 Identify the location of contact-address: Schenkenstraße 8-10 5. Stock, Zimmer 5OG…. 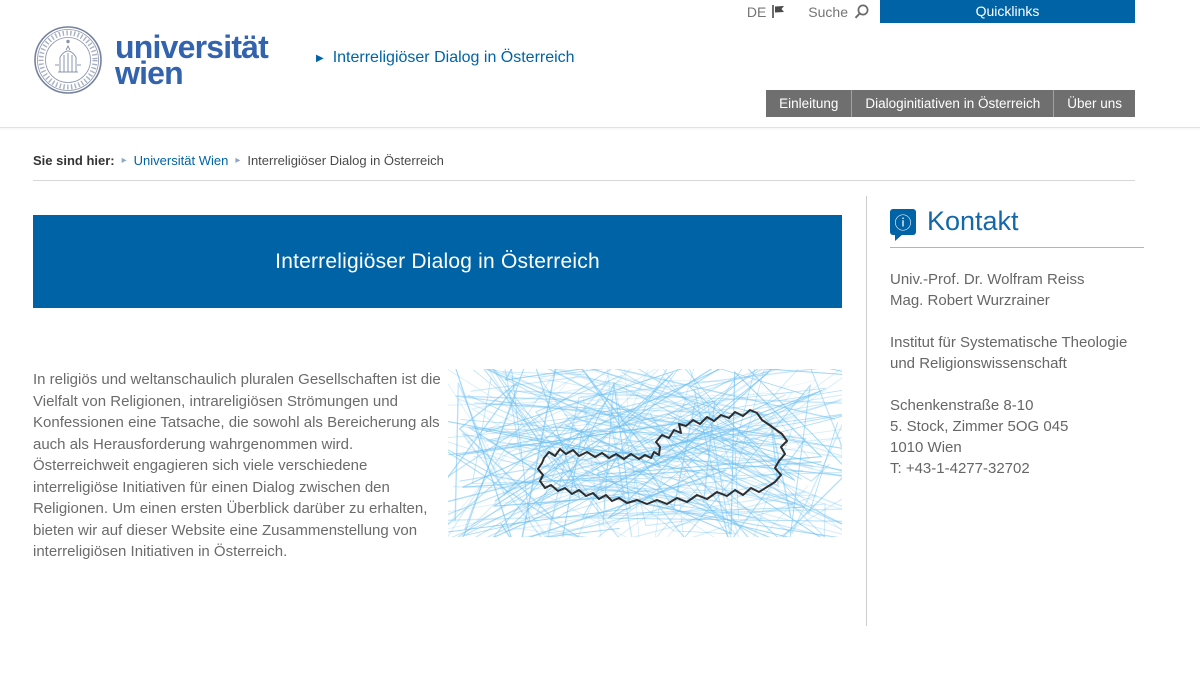
(1017, 437).